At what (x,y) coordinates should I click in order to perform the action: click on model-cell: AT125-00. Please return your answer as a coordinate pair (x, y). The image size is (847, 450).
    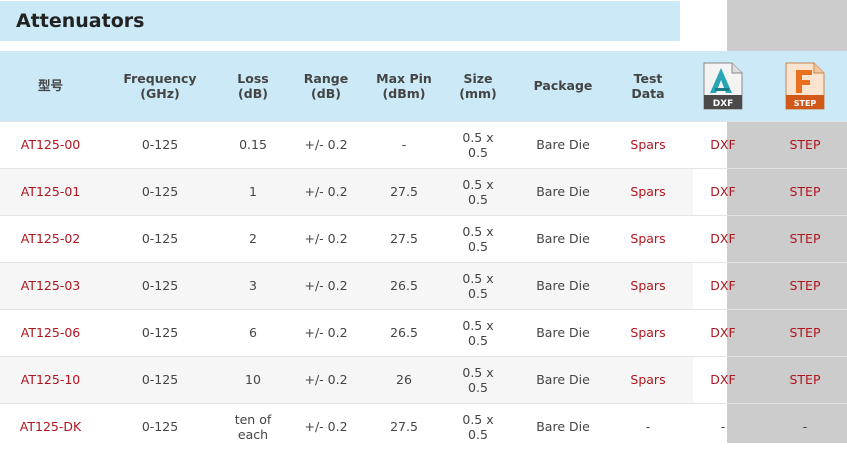
    Looking at the image, I should click on (50, 144).